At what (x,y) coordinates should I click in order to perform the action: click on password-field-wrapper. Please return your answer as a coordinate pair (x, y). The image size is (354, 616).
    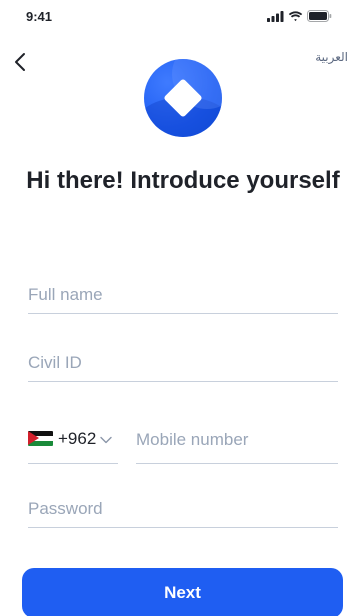
    Looking at the image, I should click on (183, 507).